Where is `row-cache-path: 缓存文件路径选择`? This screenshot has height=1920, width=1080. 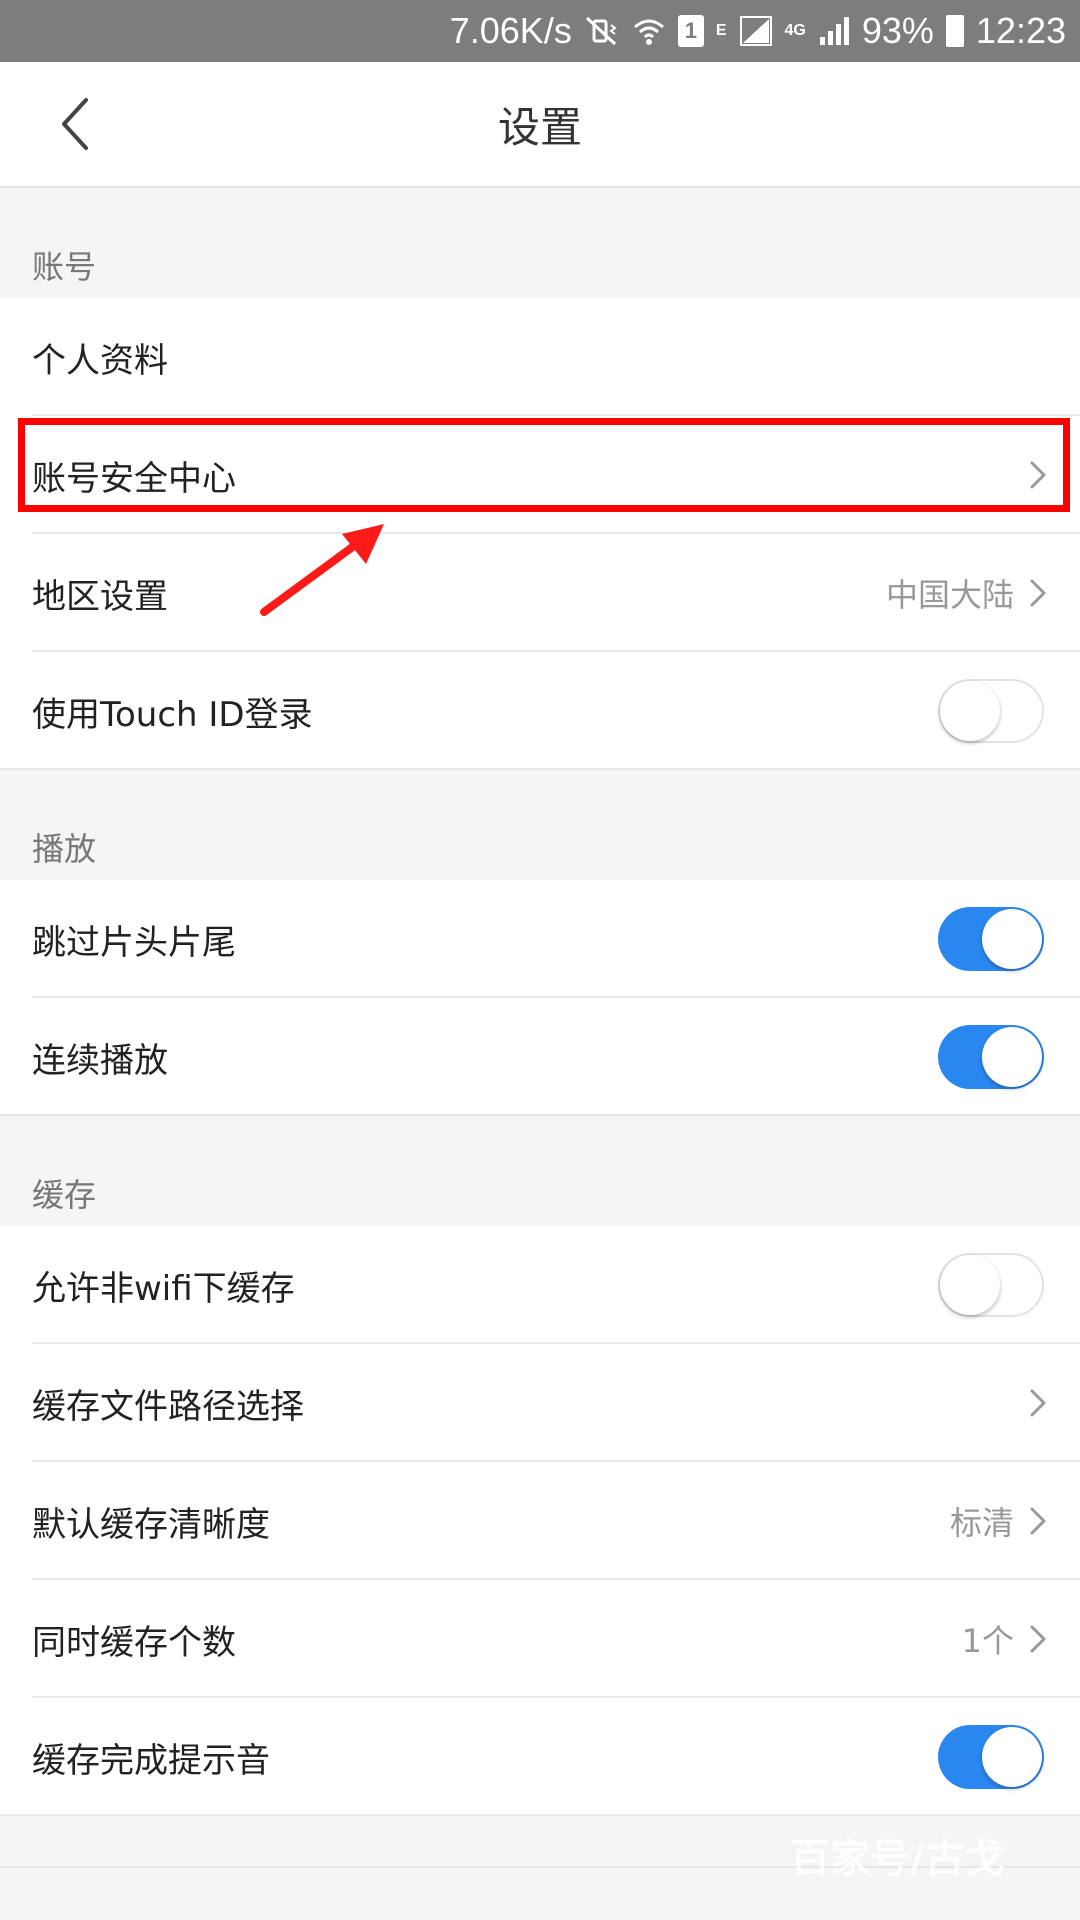
row-cache-path: 缓存文件路径选择 is located at coordinates (540, 1403).